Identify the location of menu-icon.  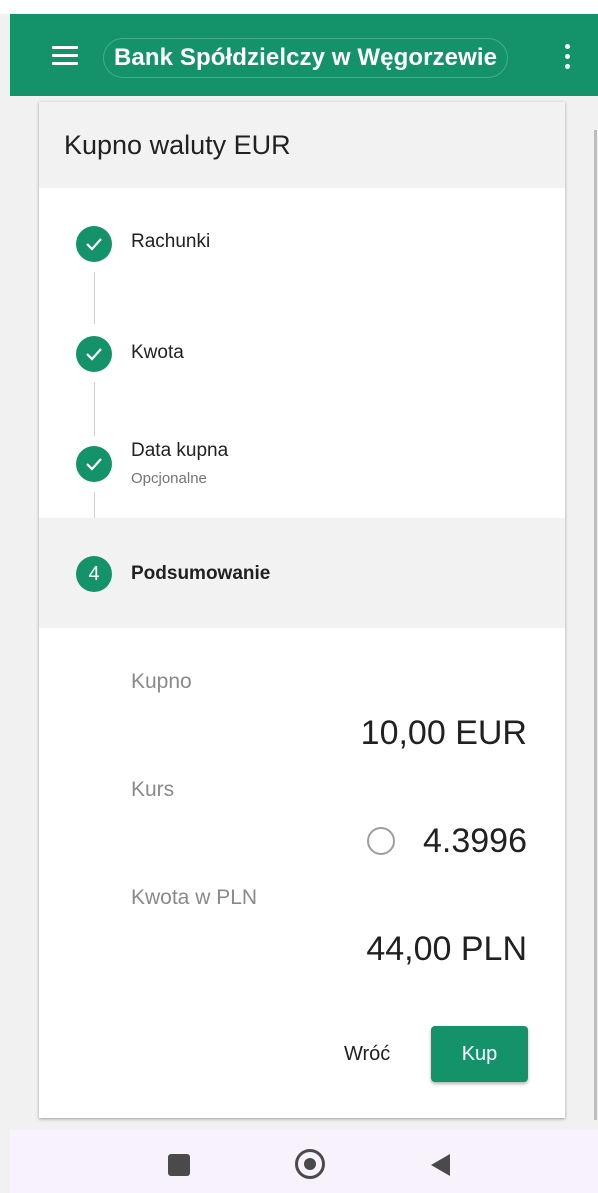
(65, 56).